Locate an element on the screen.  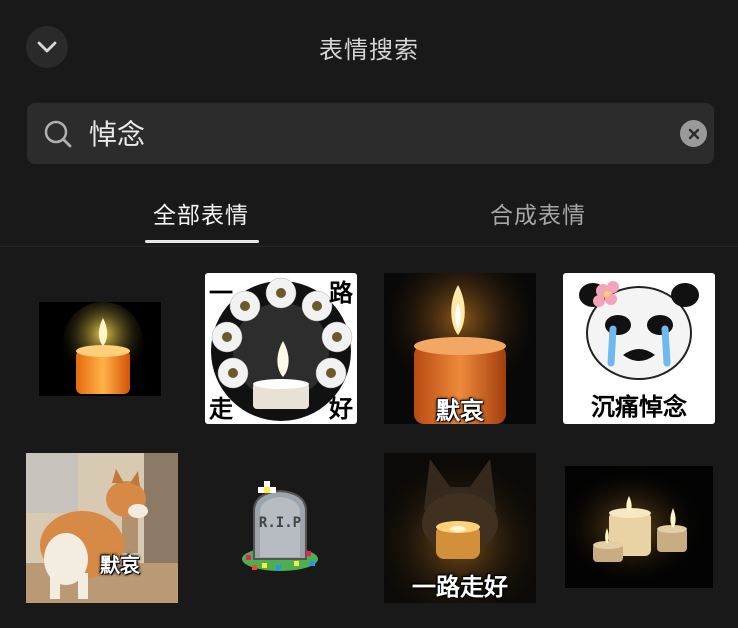
close-icon is located at coordinates (693, 133).